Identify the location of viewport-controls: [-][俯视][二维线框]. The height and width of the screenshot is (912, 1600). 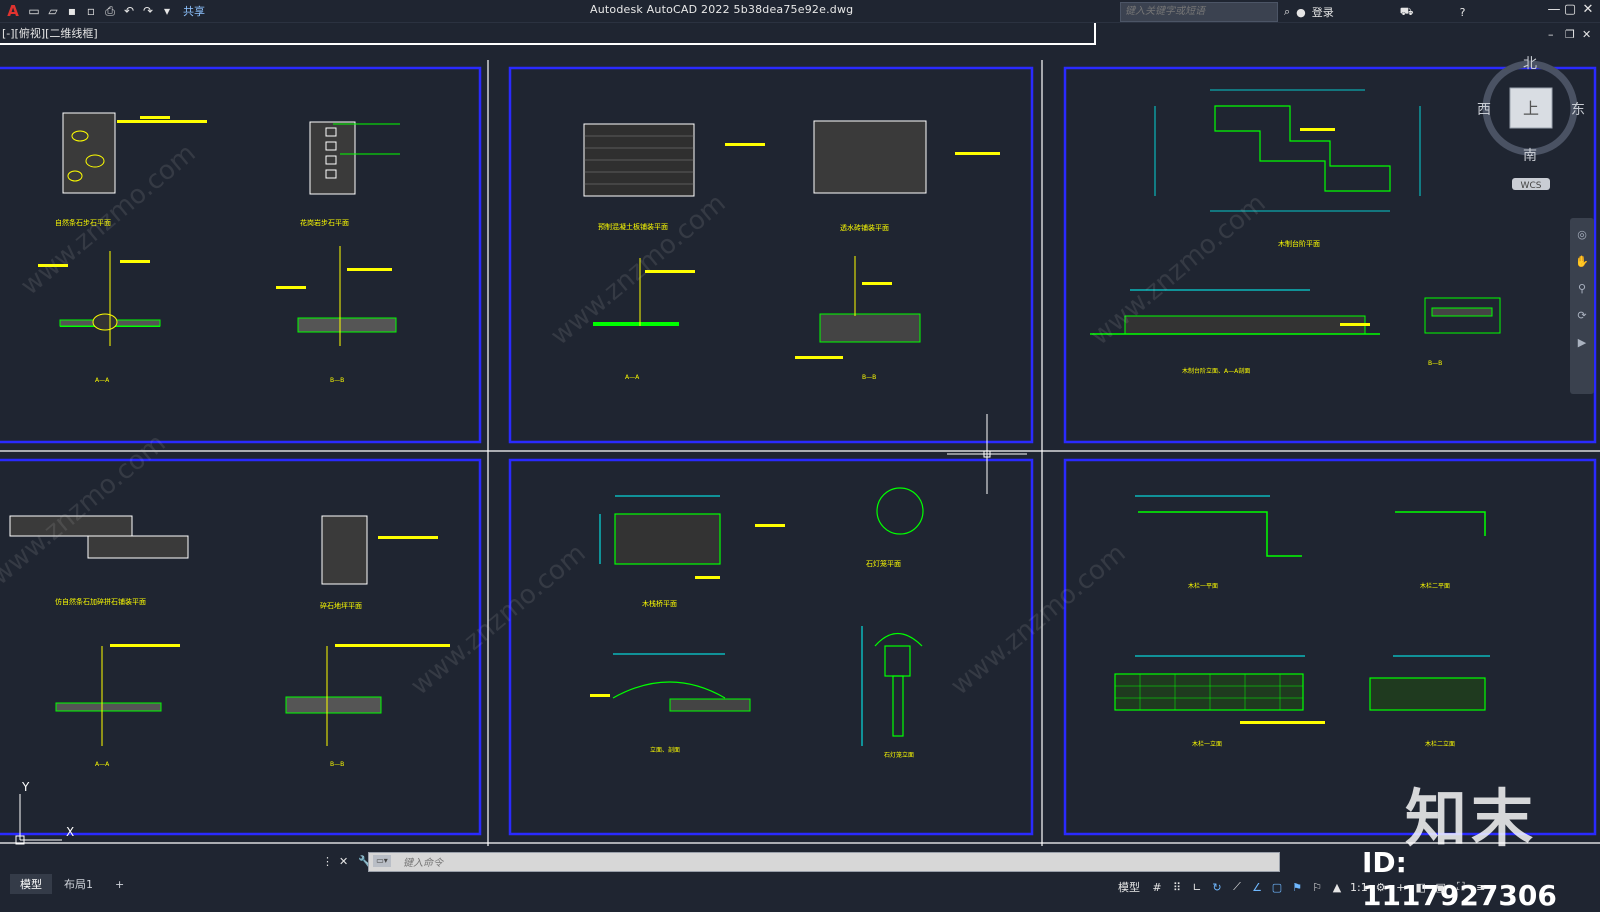
(50, 33).